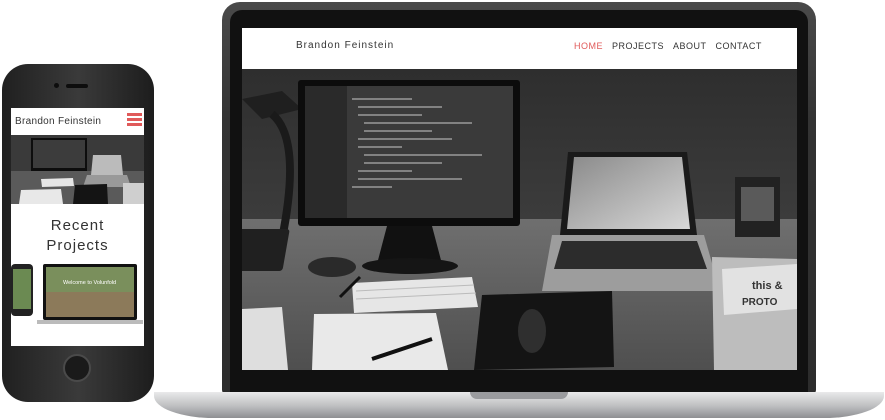 The width and height of the screenshot is (885, 420). I want to click on project-thumbnail, so click(77, 294).